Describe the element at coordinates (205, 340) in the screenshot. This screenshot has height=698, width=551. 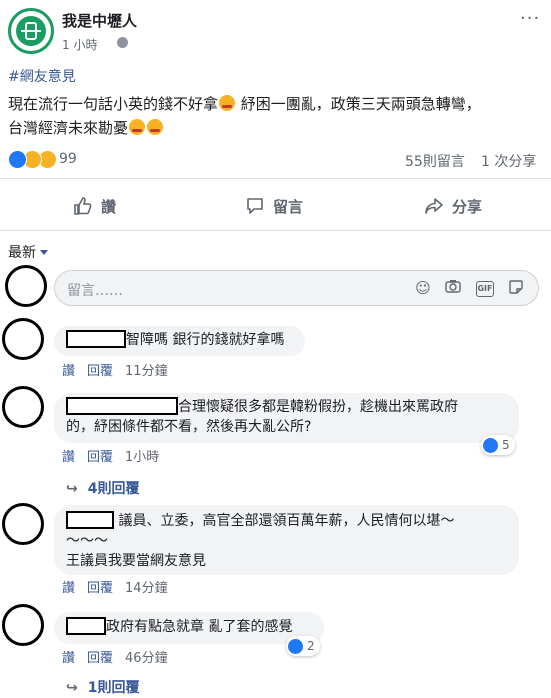
I see `comment-text: 智障嗎 銀行的錢就好拿嗎` at that location.